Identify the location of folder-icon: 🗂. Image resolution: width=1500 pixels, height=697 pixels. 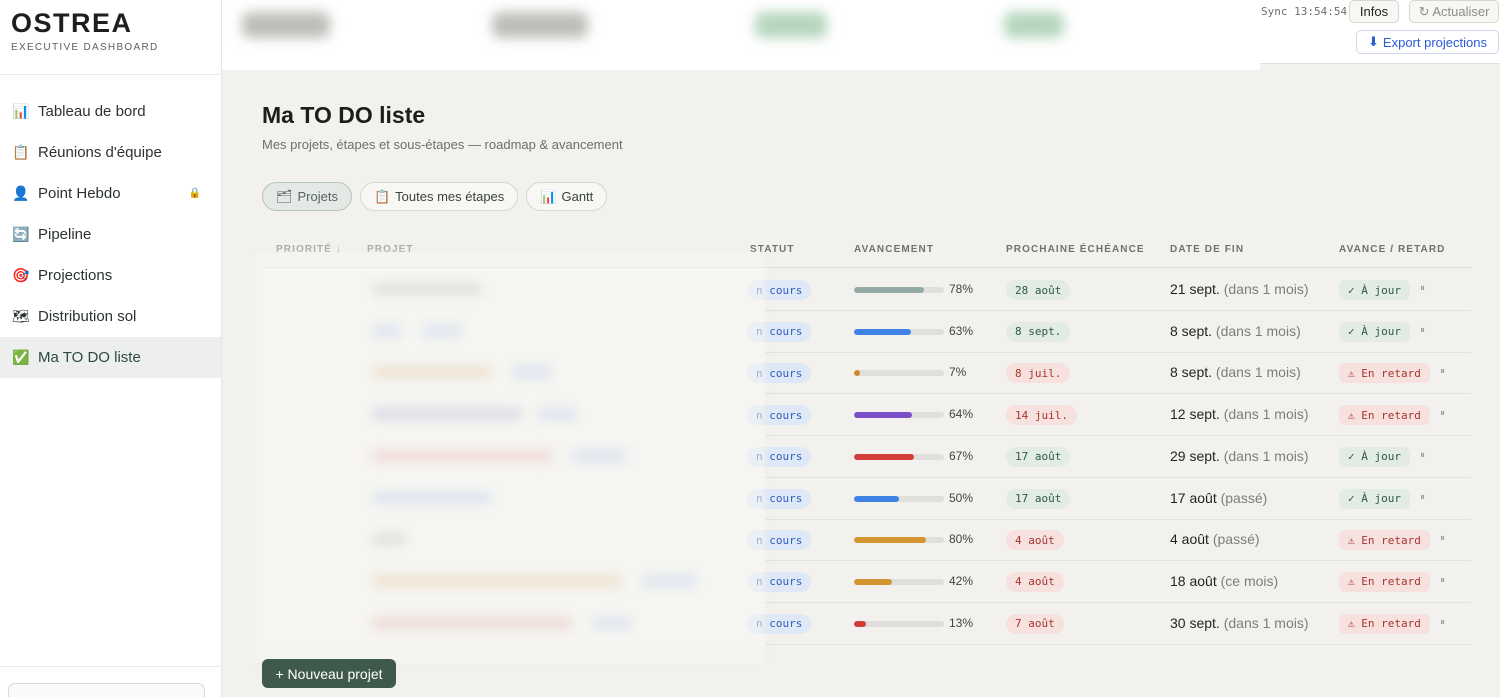
(284, 196).